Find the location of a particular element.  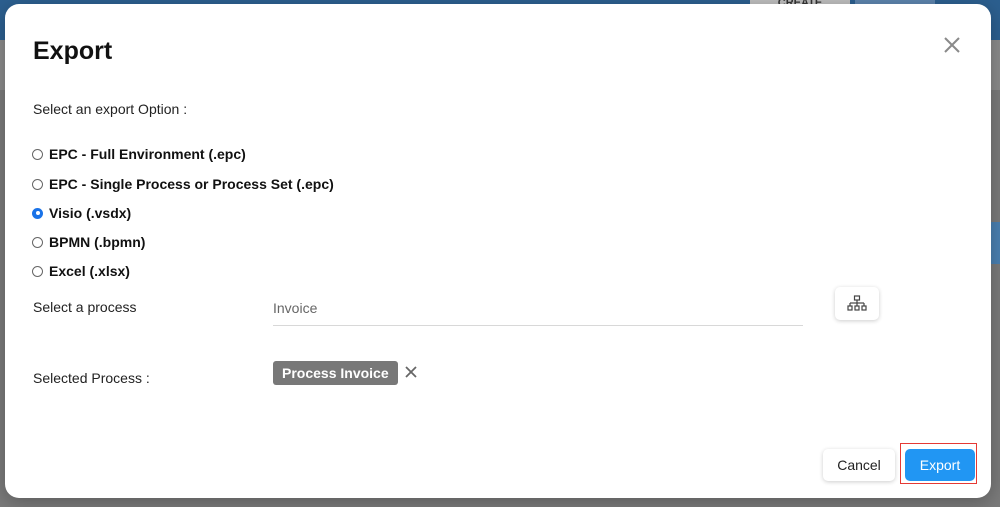

option-label: BPMN (.bpmn) is located at coordinates (97, 242).